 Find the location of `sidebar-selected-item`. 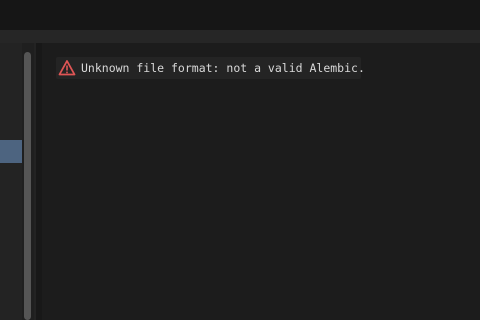

sidebar-selected-item is located at coordinates (11, 151).